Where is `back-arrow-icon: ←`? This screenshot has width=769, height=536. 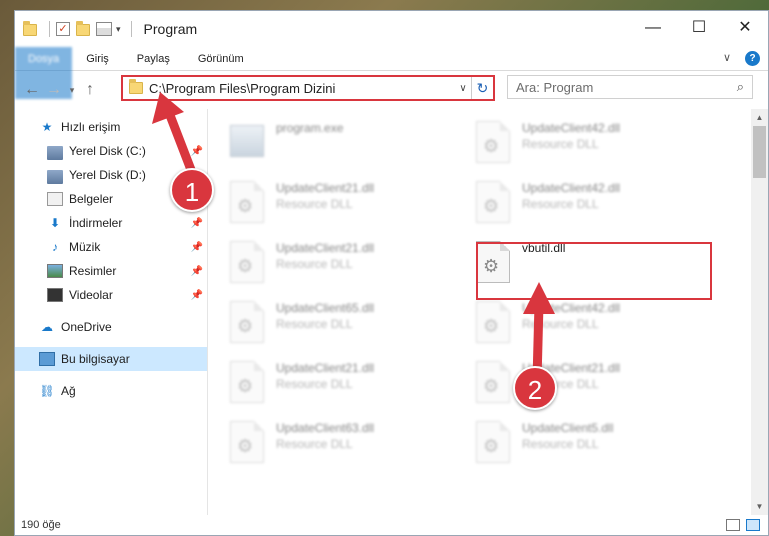
back-arrow-icon: ← is located at coordinates (32, 90).